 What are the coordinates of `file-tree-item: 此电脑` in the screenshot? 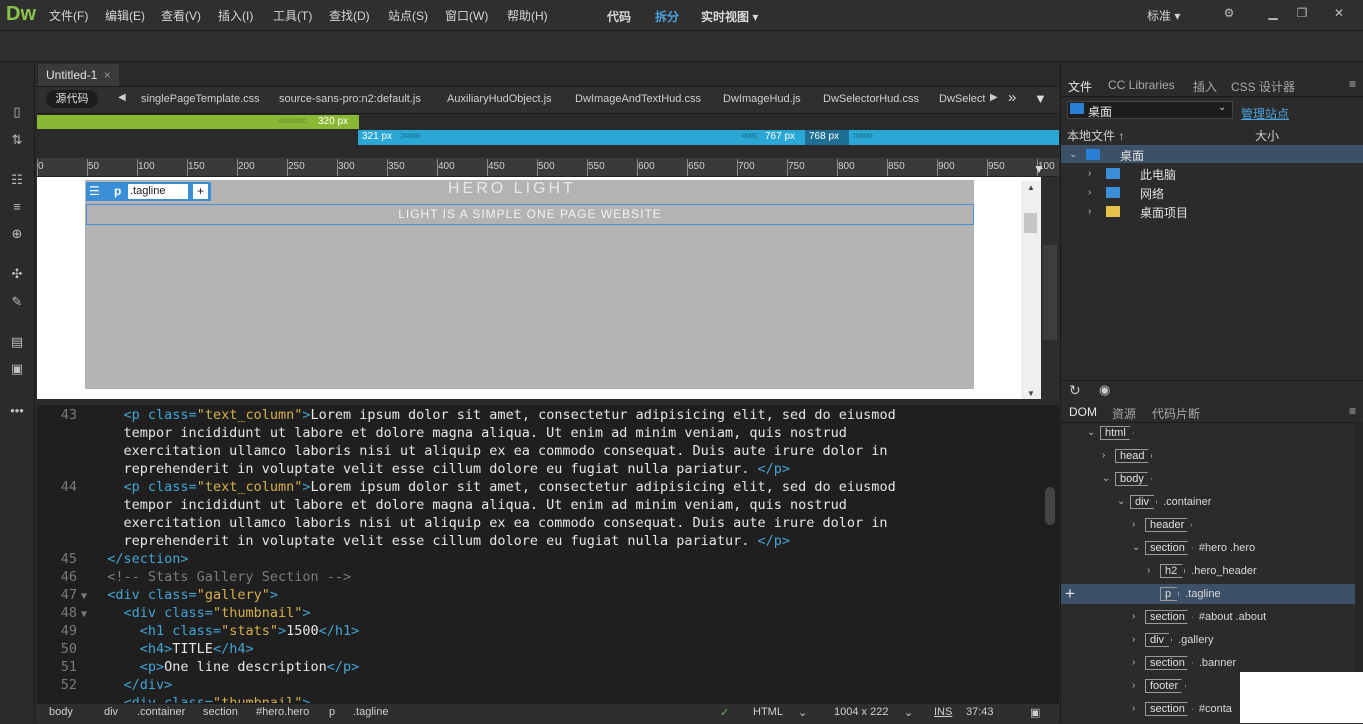 It's located at (1158, 174).